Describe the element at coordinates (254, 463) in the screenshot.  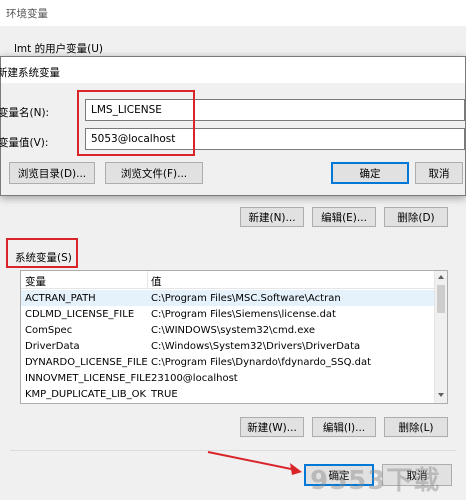
I see `annotation-arrow-icon` at that location.